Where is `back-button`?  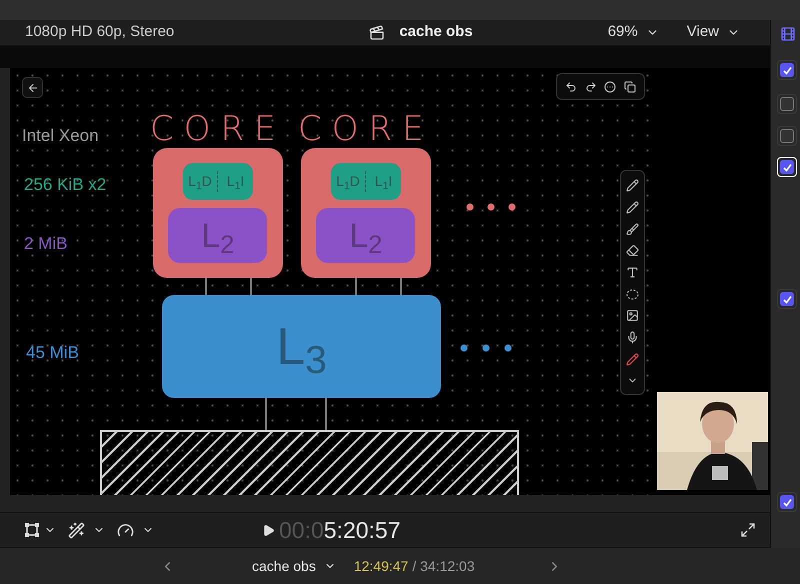
back-button is located at coordinates (32, 87).